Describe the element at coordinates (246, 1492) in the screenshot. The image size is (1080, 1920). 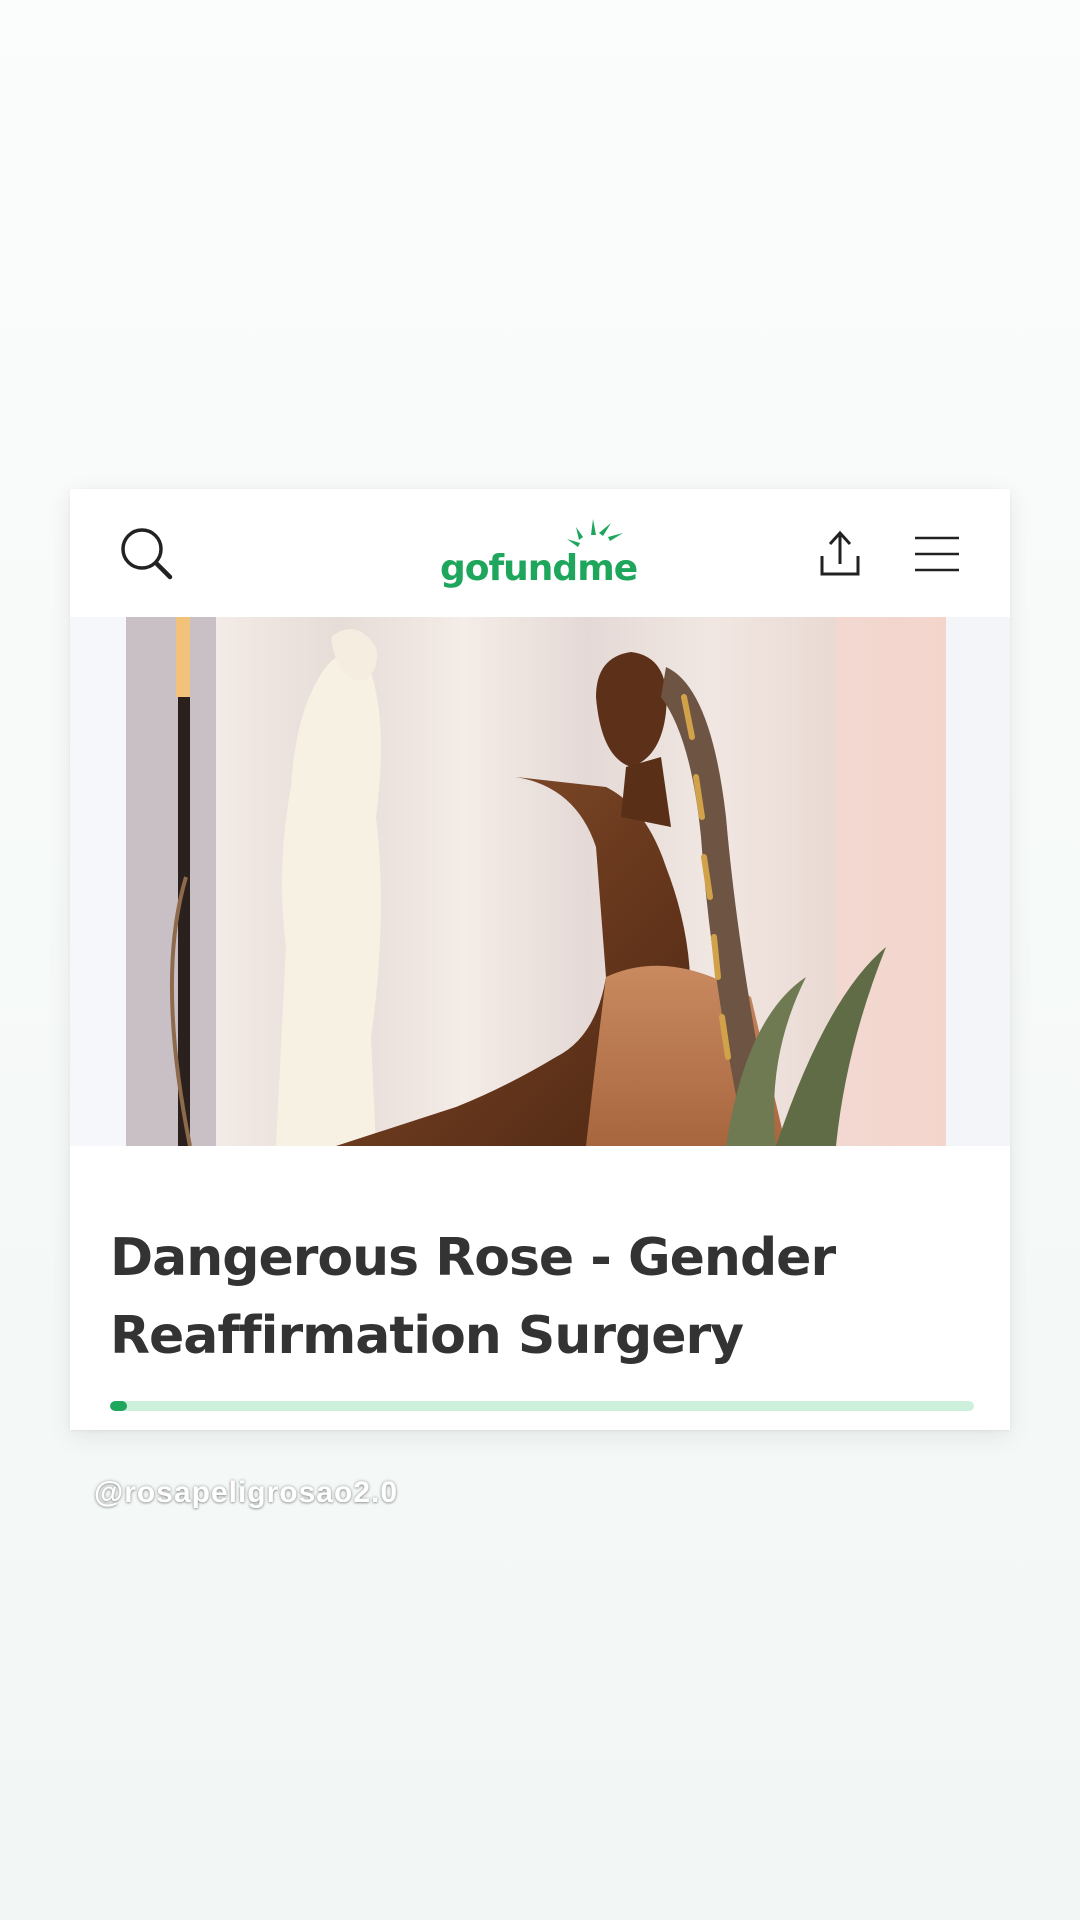
I see `username-overlay: @rosapeligrosao2.0` at that location.